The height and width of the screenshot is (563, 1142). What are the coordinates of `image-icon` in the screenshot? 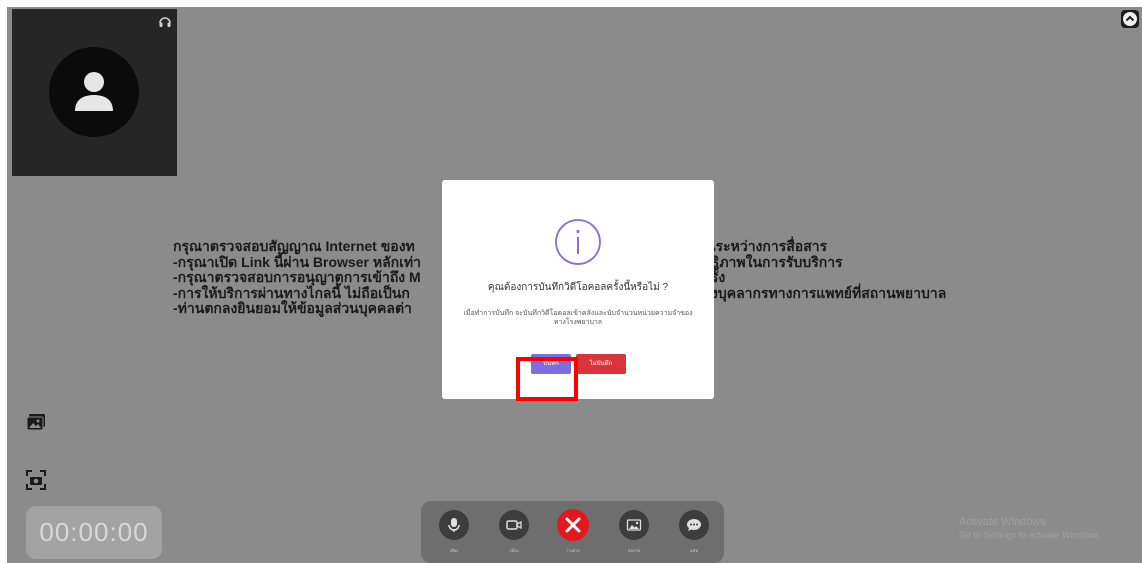 It's located at (634, 525).